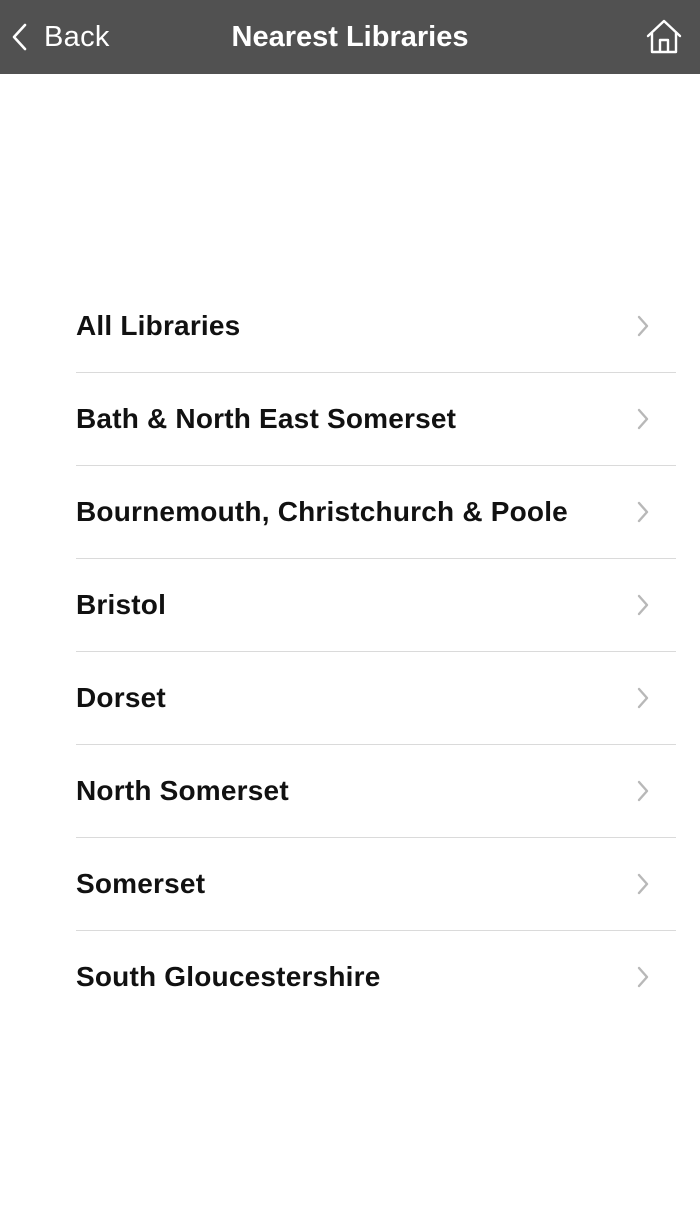 Image resolution: width=700 pixels, height=1210 pixels. Describe the element at coordinates (376, 605) in the screenshot. I see `list-item-bristol: Bristol` at that location.